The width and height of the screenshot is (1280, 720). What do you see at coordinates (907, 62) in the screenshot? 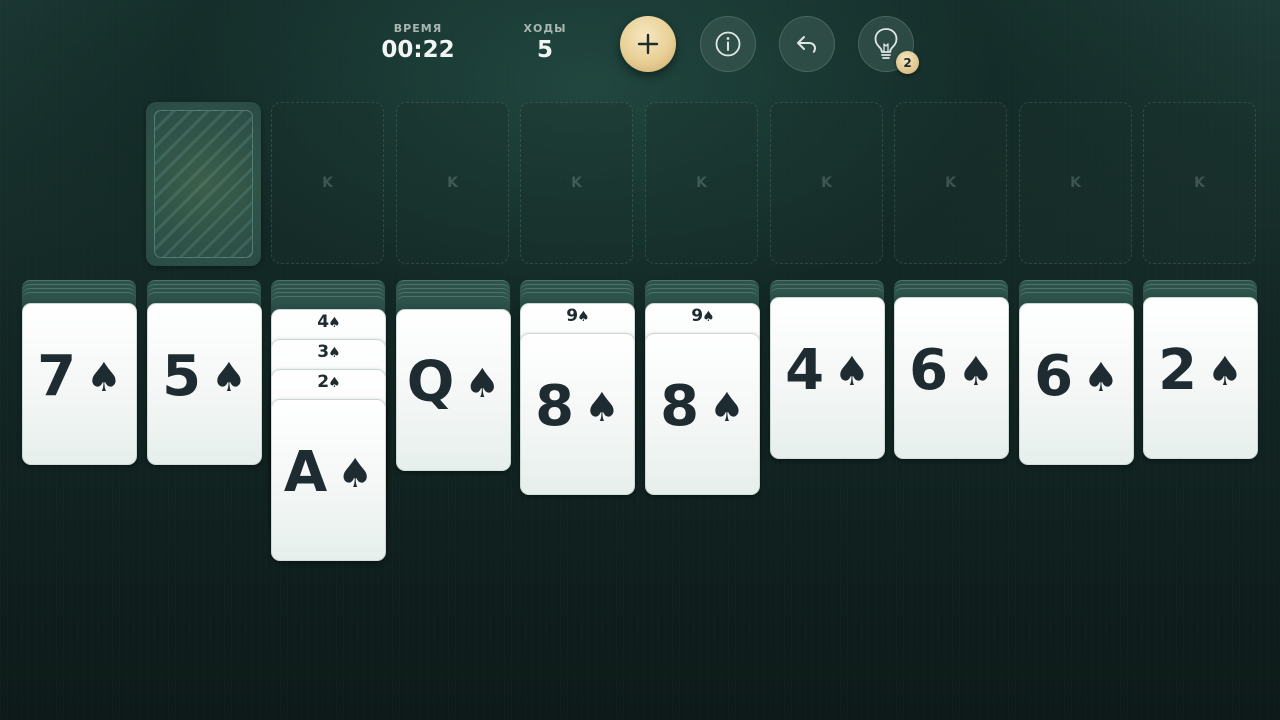
I see `hint-count-badge: 2` at bounding box center [907, 62].